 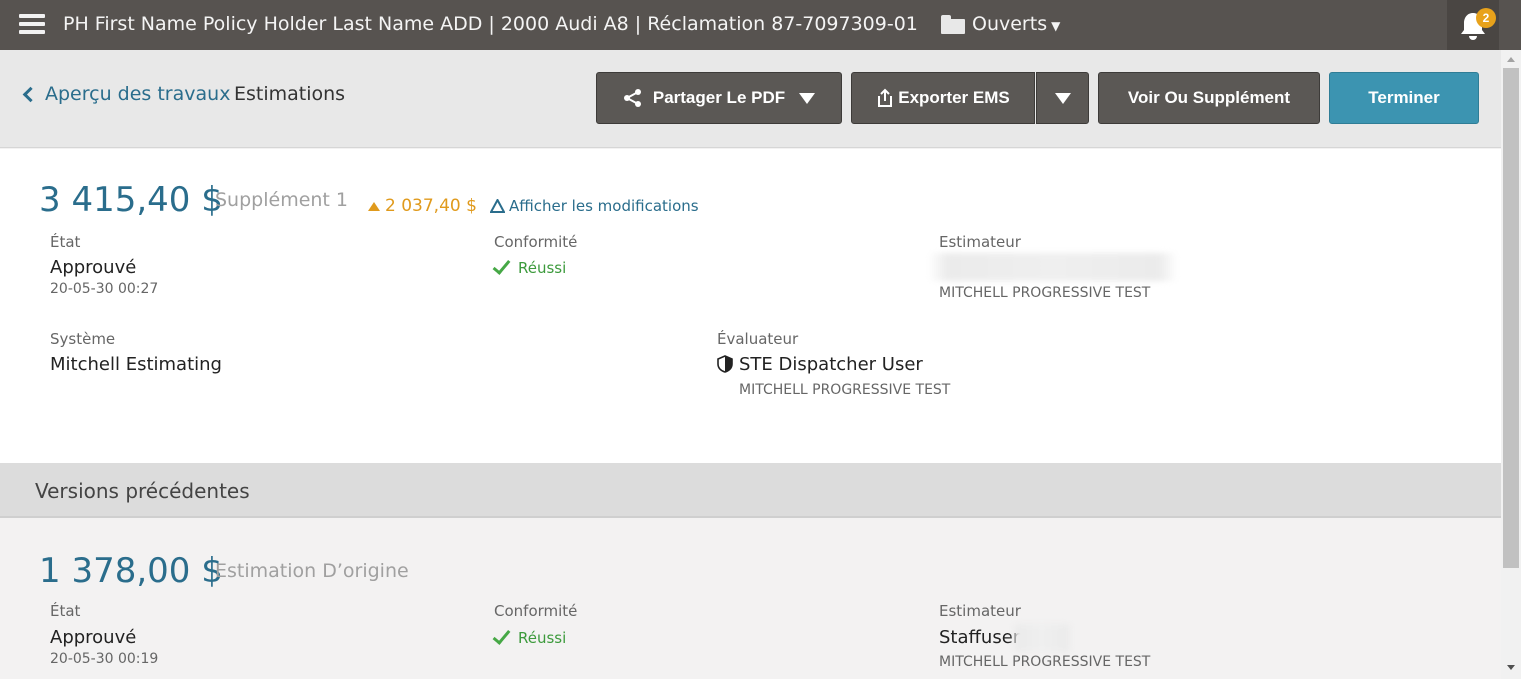 I want to click on previous-state-label: État, so click(x=65, y=611).